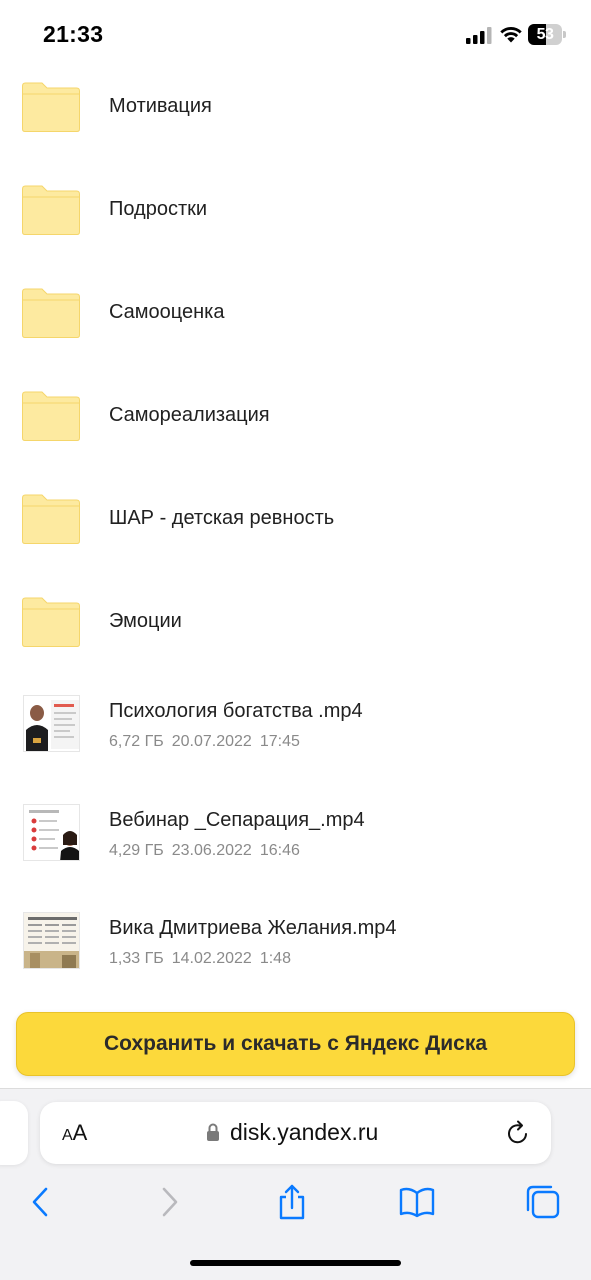 Image resolution: width=591 pixels, height=1280 pixels. Describe the element at coordinates (51, 832) in the screenshot. I see `video-thumbnail-slides` at that location.